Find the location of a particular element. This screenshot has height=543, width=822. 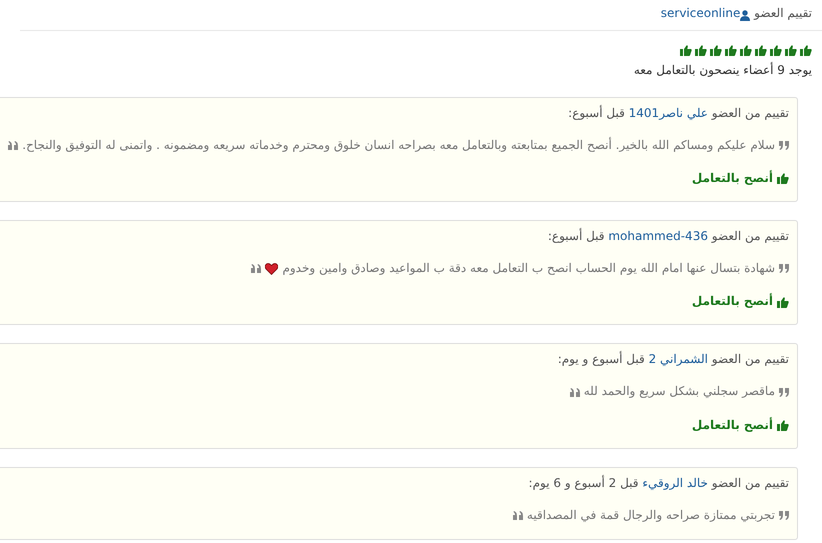

review-text: شهادة بتسال عنها امام الله يوم الحساب انصح ب التعامل معه دقة ب المواعيد وصادق وامين وخدوم is located at coordinates (528, 269).